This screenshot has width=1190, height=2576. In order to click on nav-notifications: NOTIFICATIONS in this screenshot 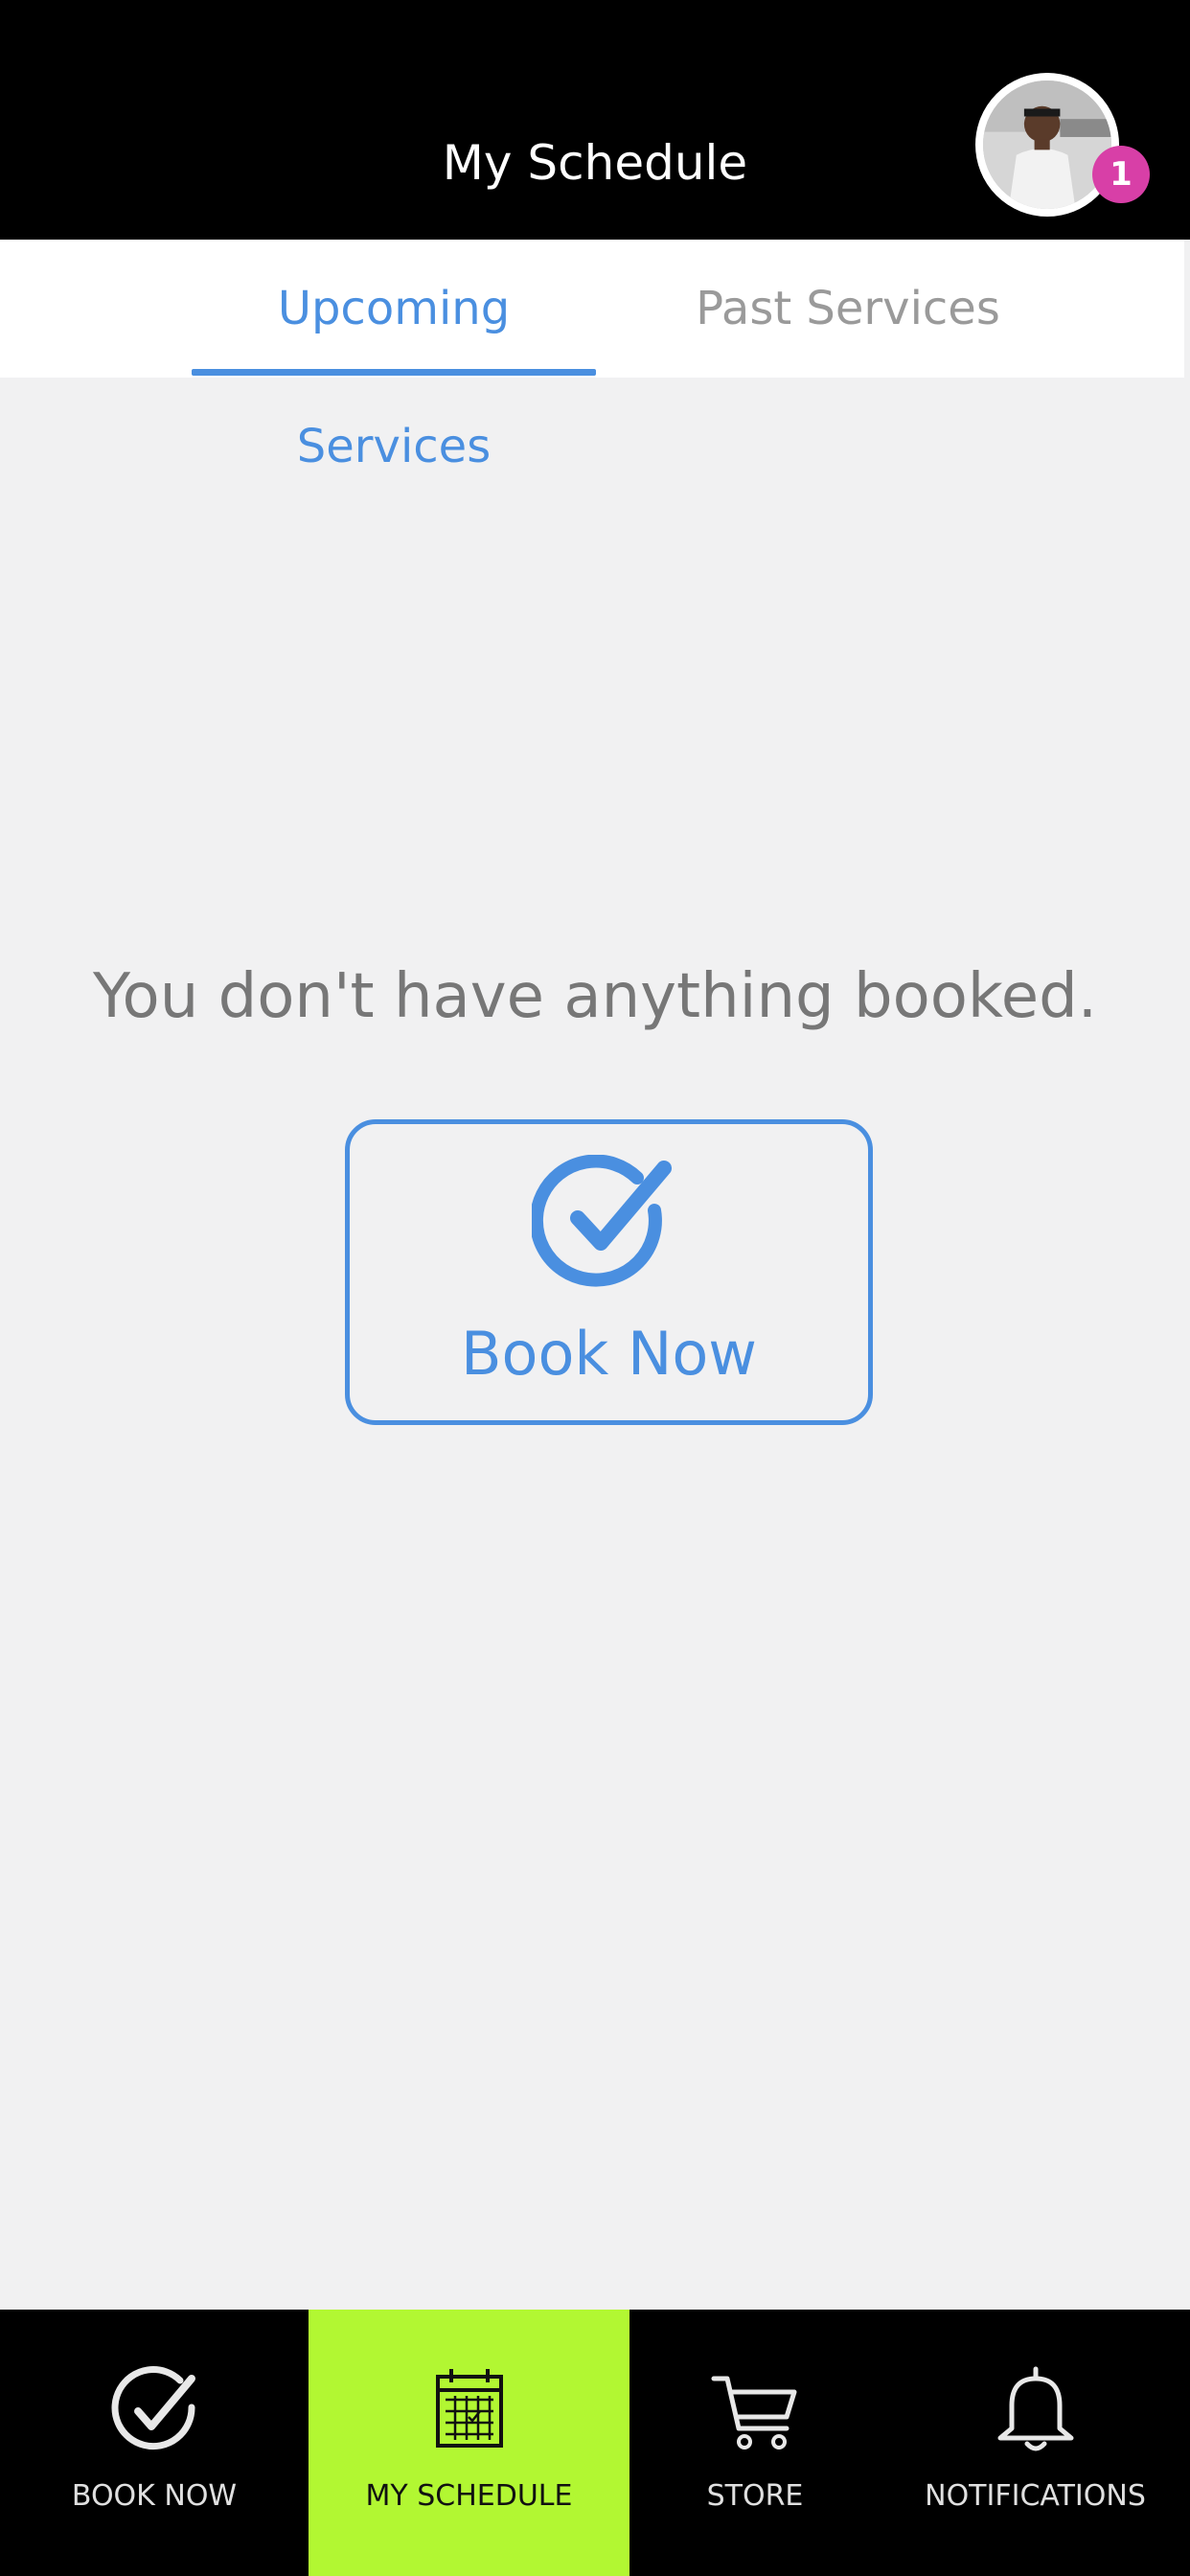, I will do `click(1036, 2443)`.